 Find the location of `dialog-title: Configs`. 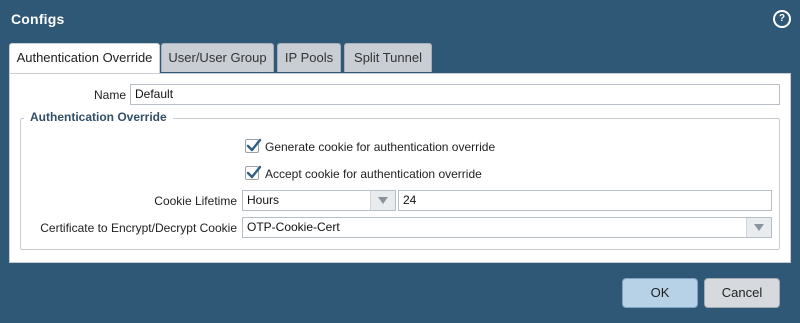

dialog-title: Configs is located at coordinates (38, 19).